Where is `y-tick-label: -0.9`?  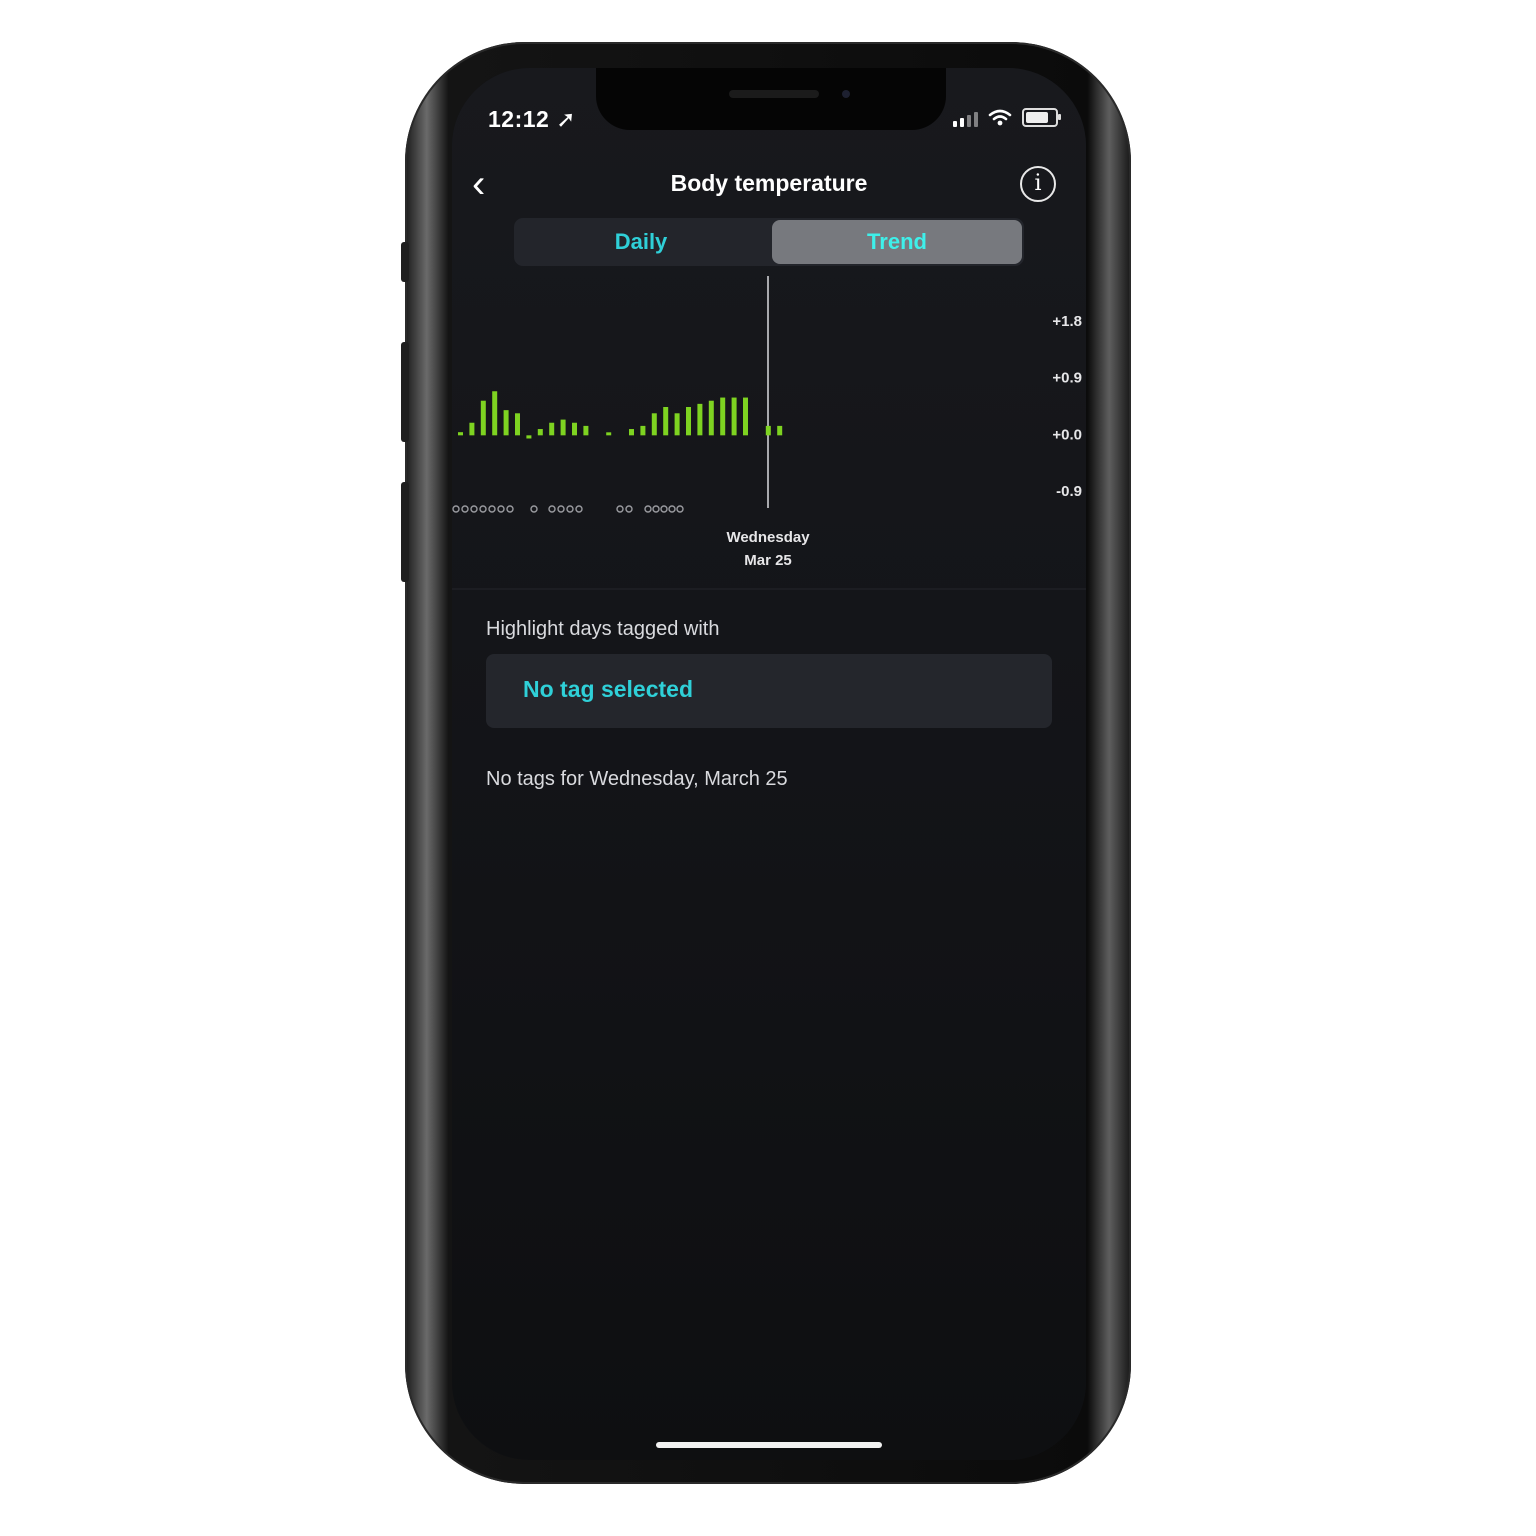 y-tick-label: -0.9 is located at coordinates (1069, 491).